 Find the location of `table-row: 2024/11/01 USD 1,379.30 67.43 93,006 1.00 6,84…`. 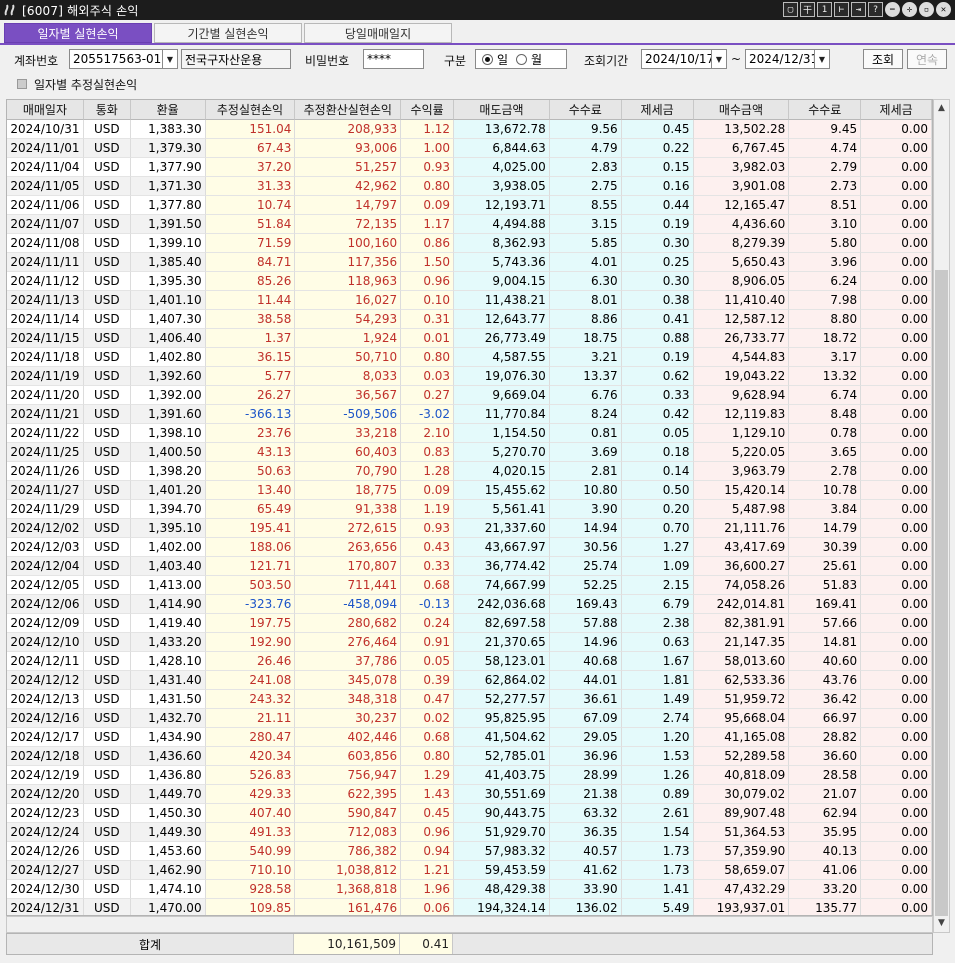

table-row: 2024/11/01 USD 1,379.30 67.43 93,006 1.00 6,84… is located at coordinates (469, 148).